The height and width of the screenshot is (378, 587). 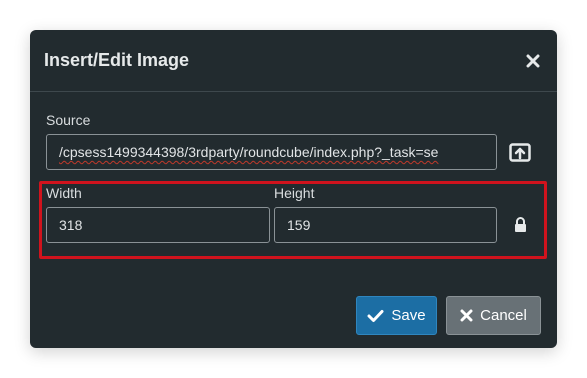 What do you see at coordinates (385, 225) in the screenshot?
I see `height-input: 159` at bounding box center [385, 225].